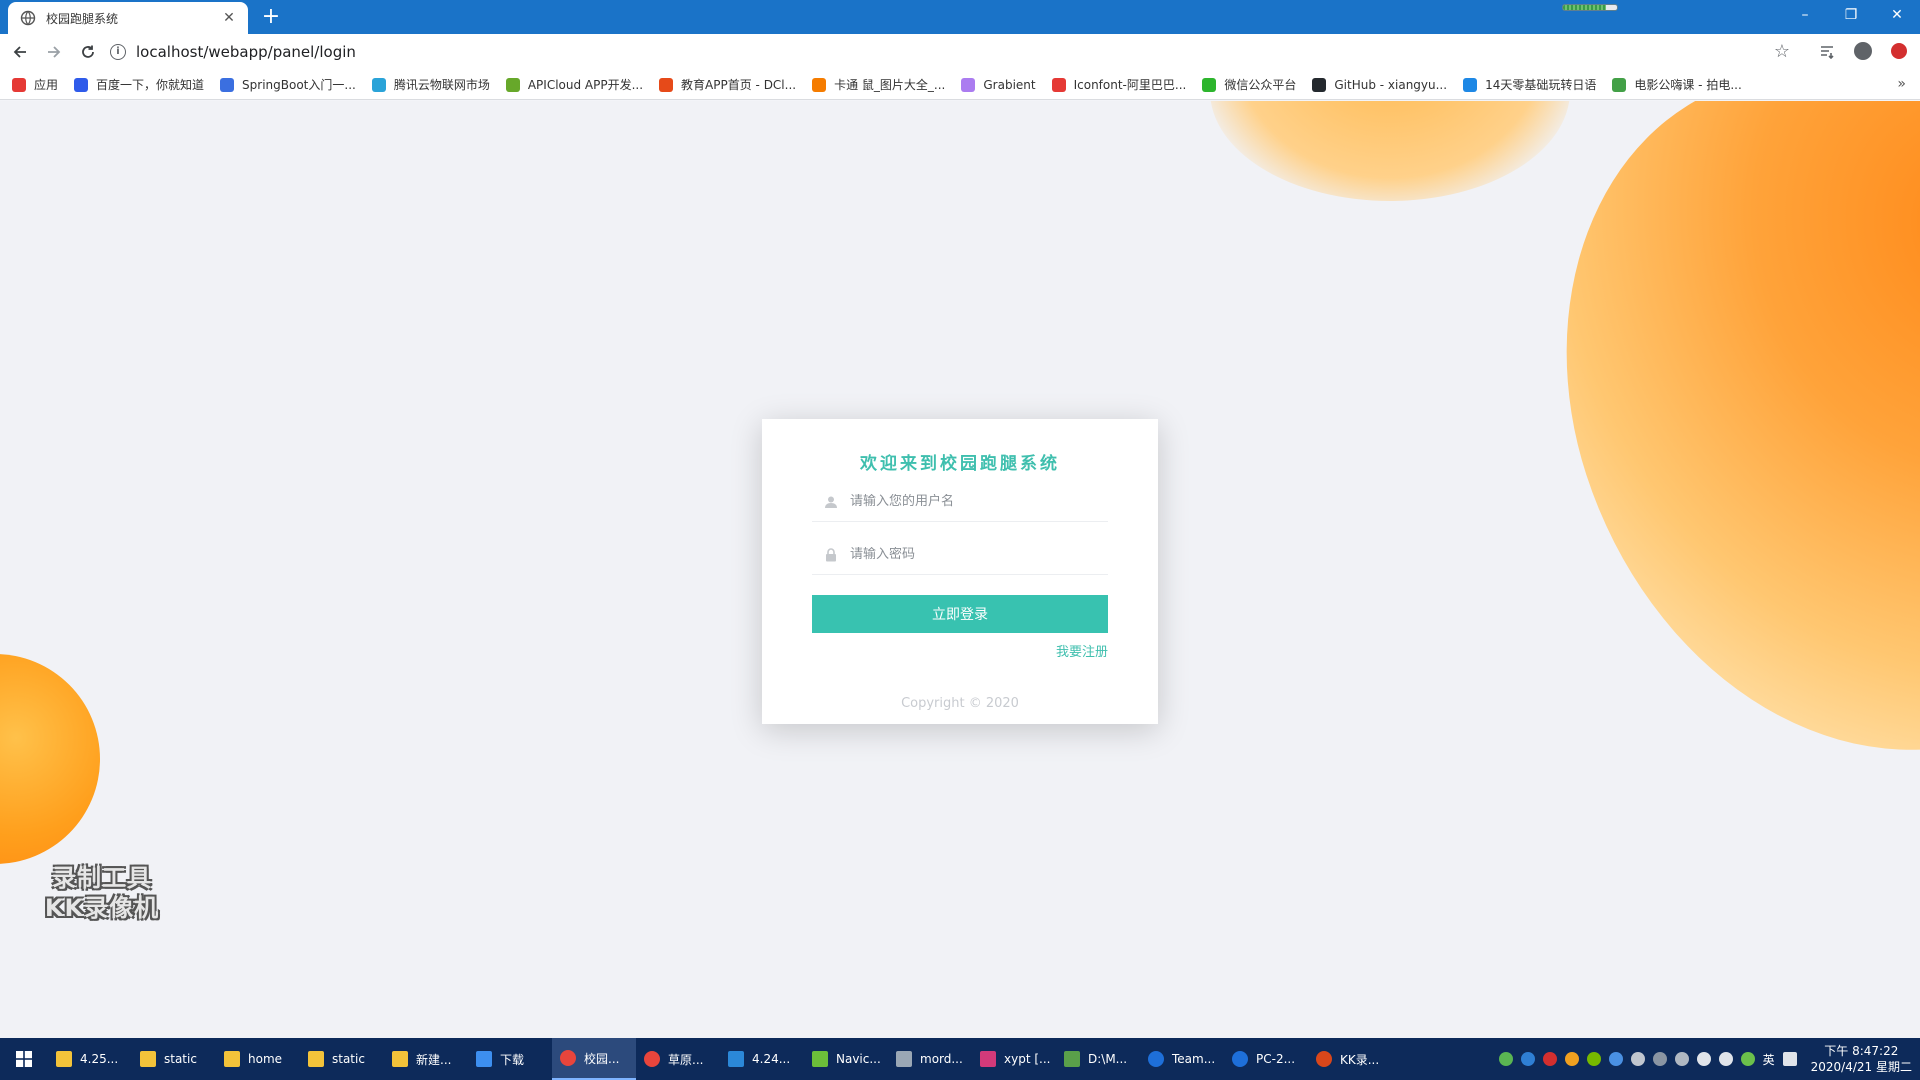 The height and width of the screenshot is (1080, 1920). I want to click on tab-close-icon: ✕, so click(229, 18).